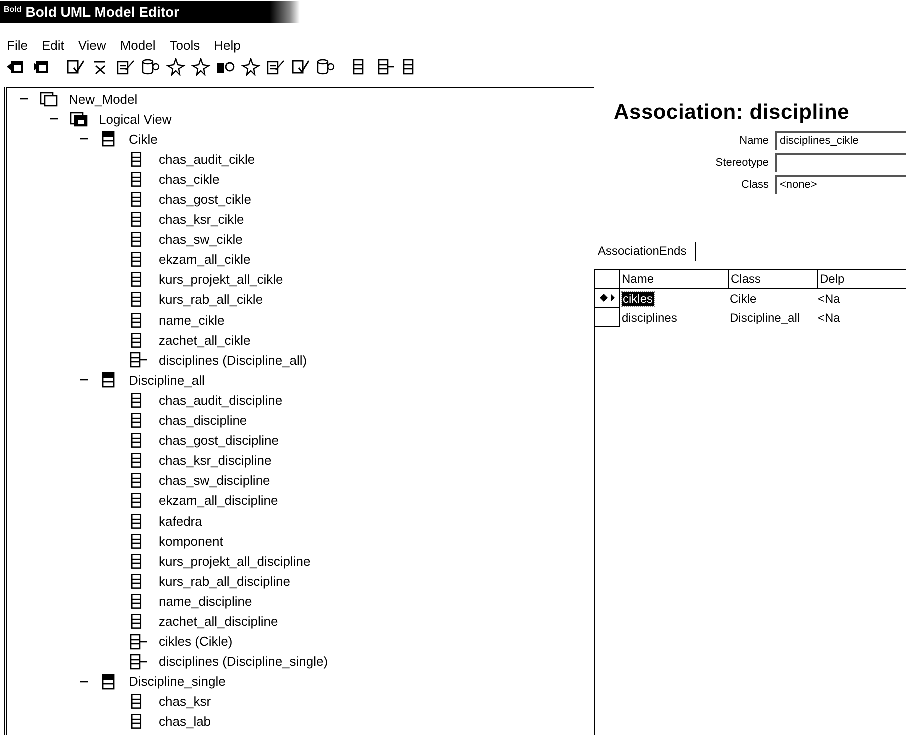 This screenshot has height=735, width=906. Describe the element at coordinates (92, 45) in the screenshot. I see `menu-item: View` at that location.